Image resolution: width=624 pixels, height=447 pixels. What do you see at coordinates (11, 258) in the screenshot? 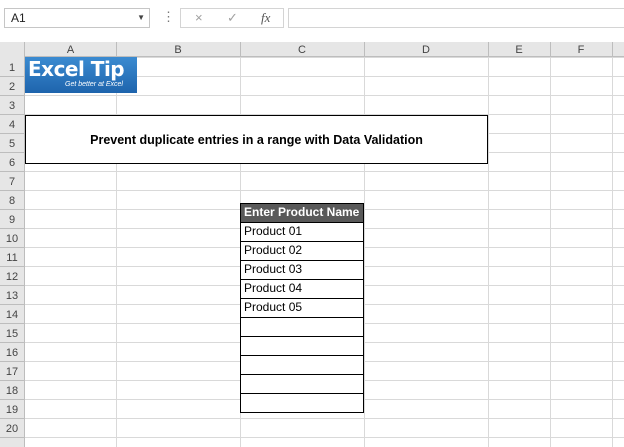
I see `row-header: 11` at bounding box center [11, 258].